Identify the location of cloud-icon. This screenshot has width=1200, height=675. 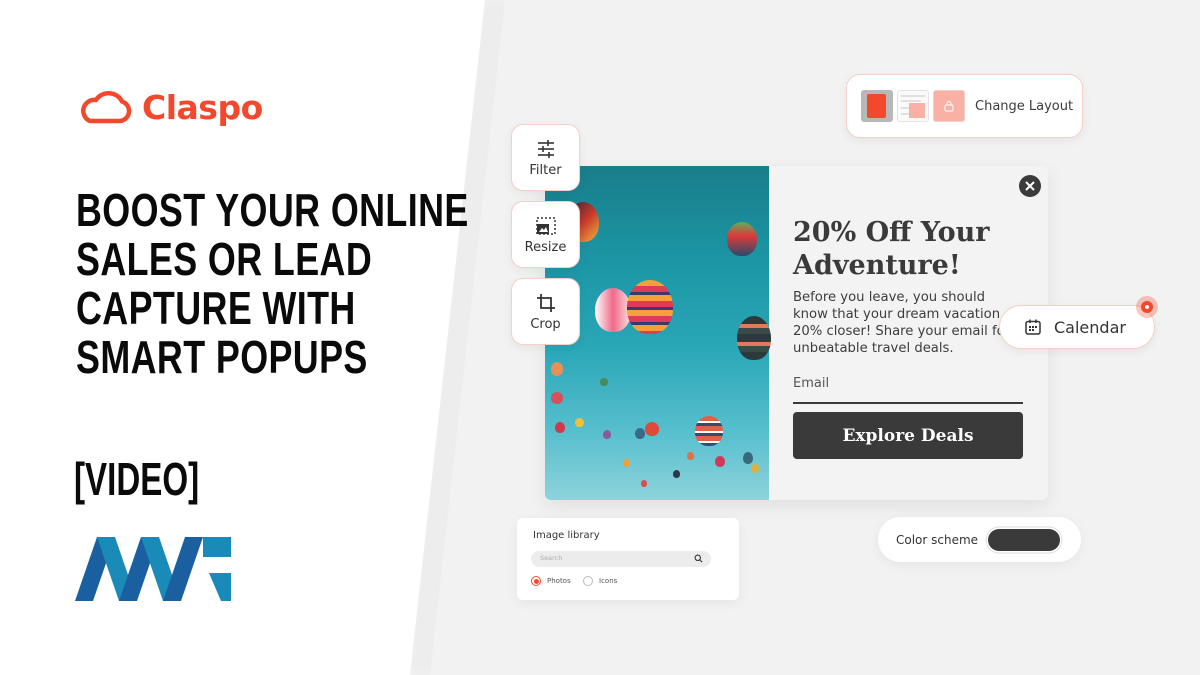
(106, 106).